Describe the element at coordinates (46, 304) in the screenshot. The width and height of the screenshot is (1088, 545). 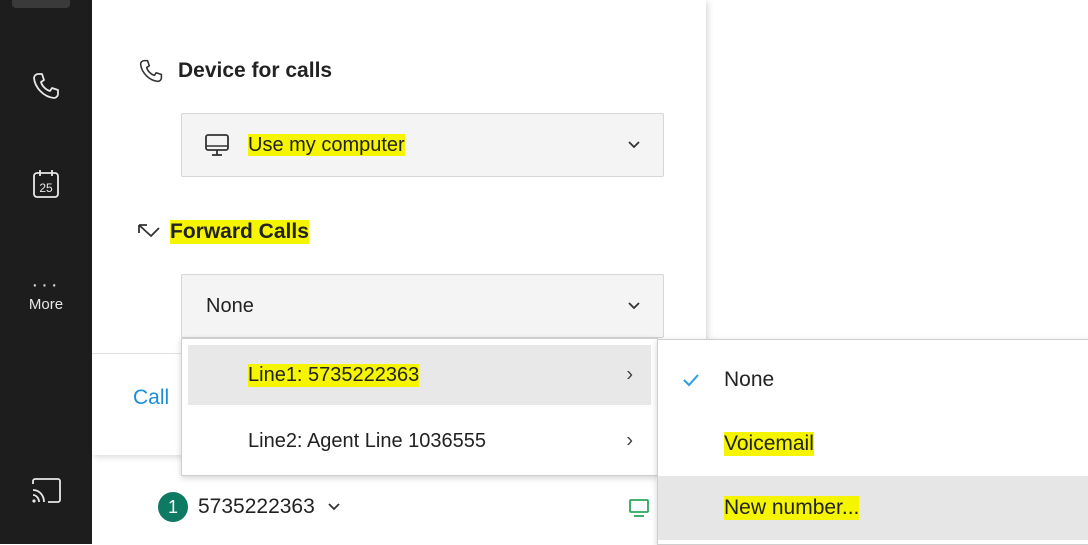
I see `more-label: More` at that location.